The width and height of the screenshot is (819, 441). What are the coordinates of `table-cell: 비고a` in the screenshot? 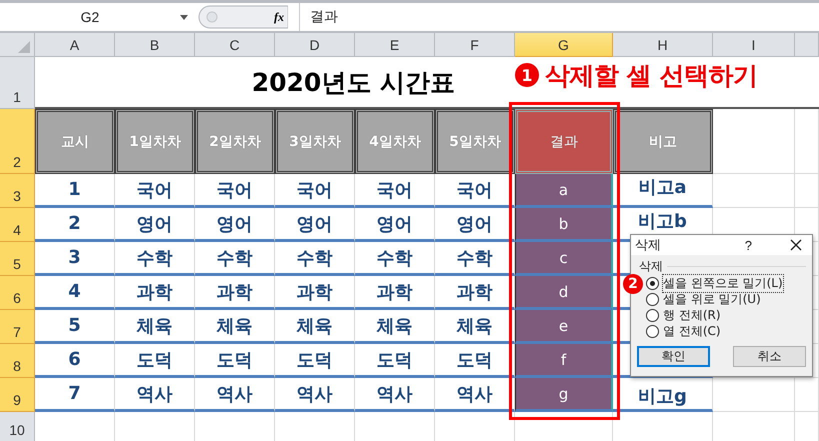 It's located at (663, 191).